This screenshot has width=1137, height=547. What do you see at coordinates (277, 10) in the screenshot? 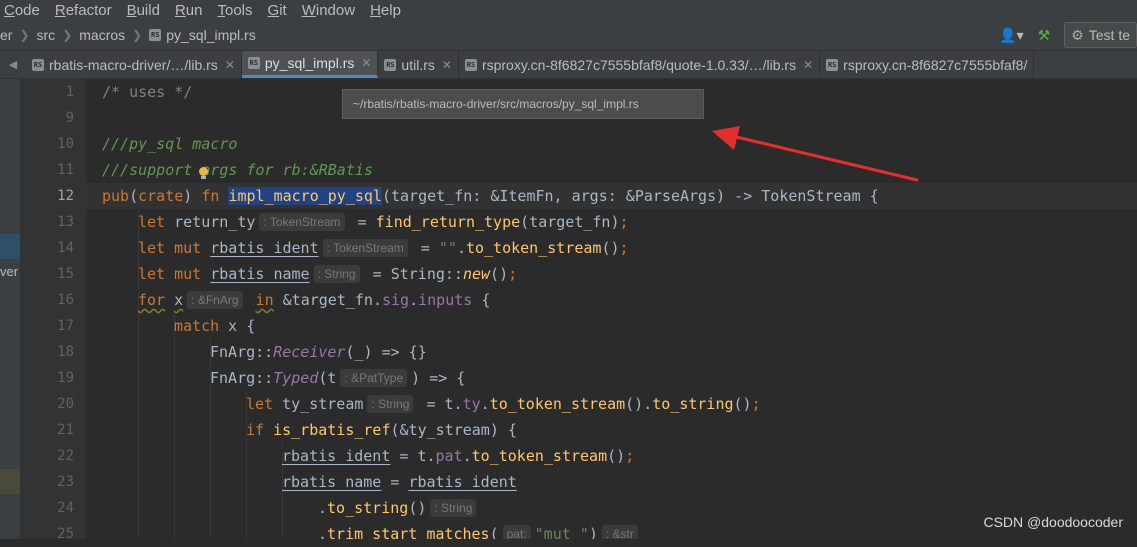
I see `menu-item-git: Git` at bounding box center [277, 10].